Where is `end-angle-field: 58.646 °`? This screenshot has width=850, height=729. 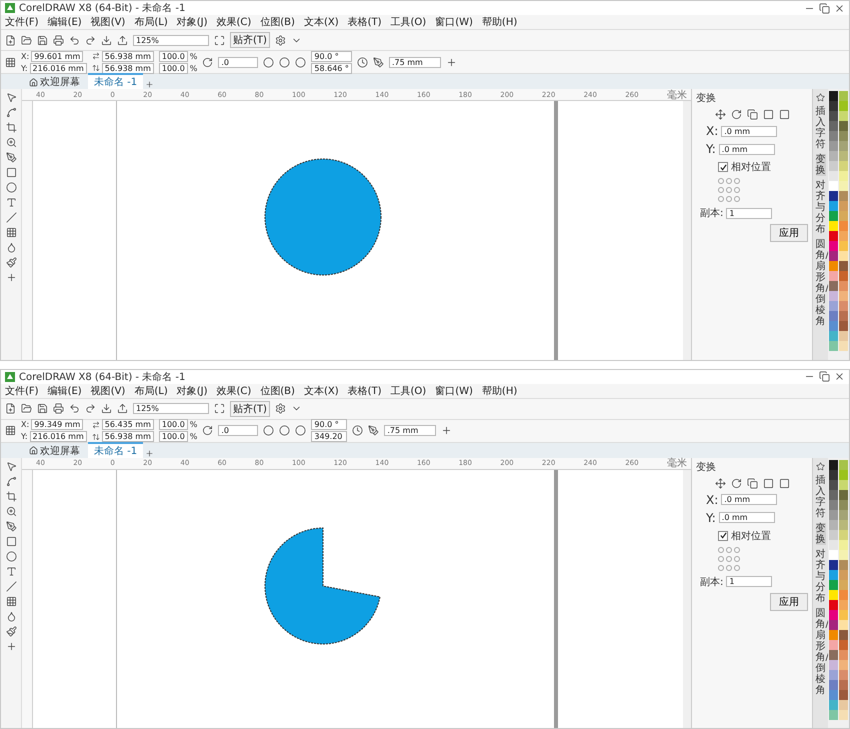
end-angle-field: 58.646 ° is located at coordinates (331, 68).